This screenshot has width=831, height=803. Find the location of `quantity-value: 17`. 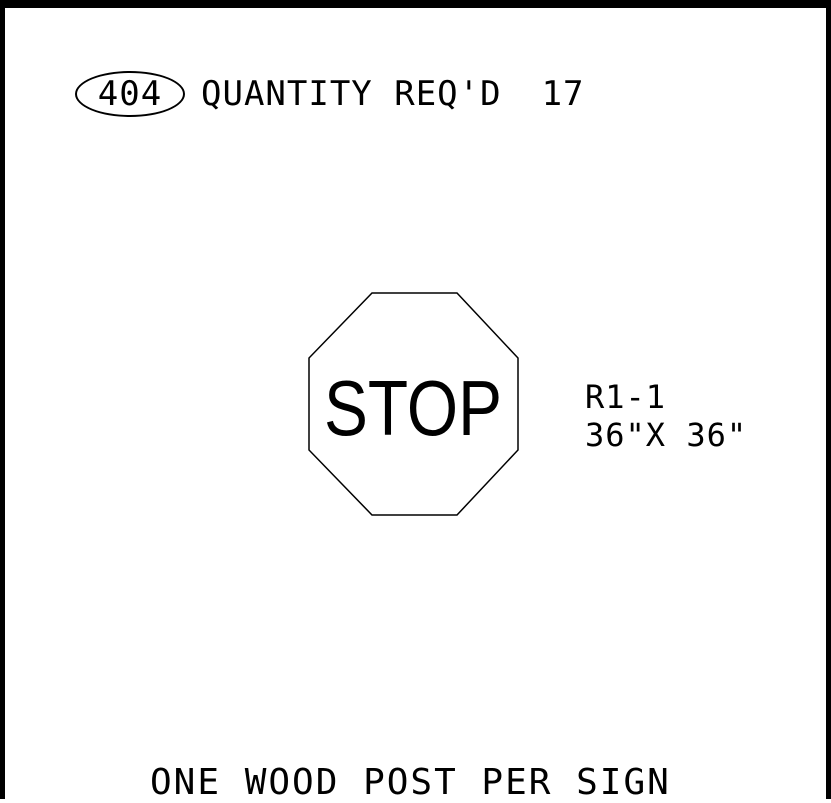

quantity-value: 17 is located at coordinates (563, 94).